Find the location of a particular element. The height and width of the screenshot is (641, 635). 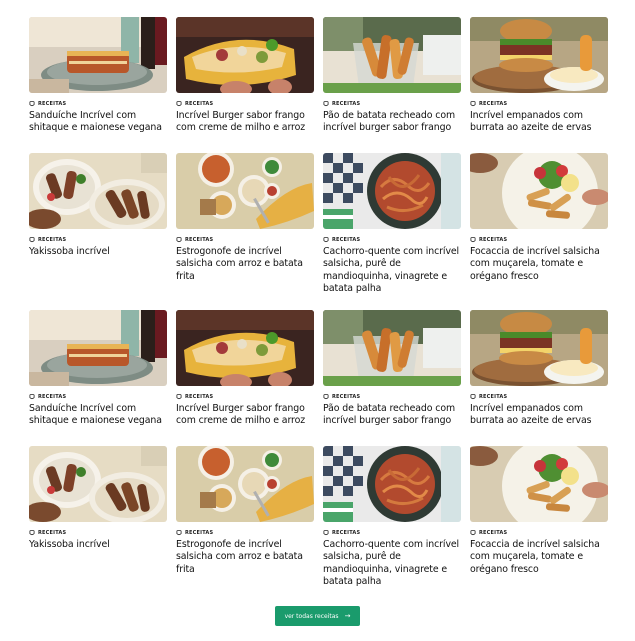

footer: ver todas receitas → is located at coordinates (317, 616).